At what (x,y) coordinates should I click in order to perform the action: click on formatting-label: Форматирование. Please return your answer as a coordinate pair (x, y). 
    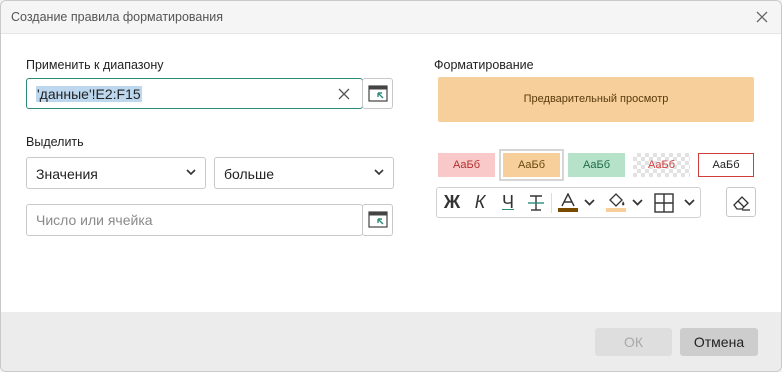
    Looking at the image, I should click on (484, 65).